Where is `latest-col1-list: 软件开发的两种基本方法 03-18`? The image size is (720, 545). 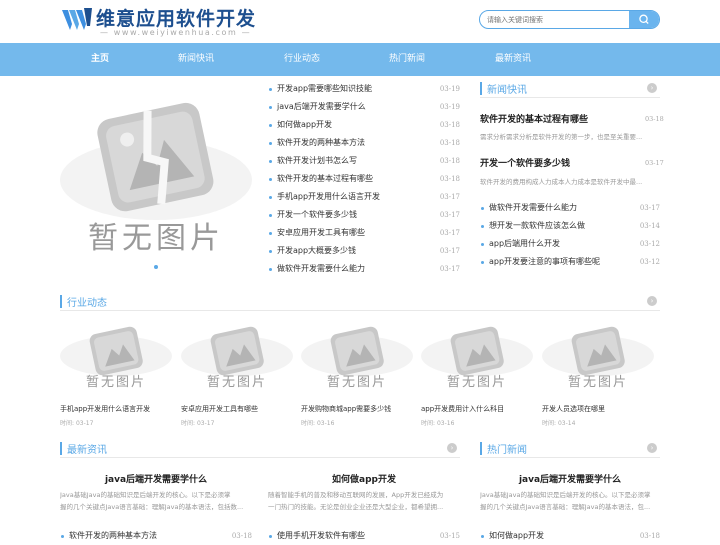 latest-col1-list: 软件开发的两种基本方法 03-18 is located at coordinates (156, 536).